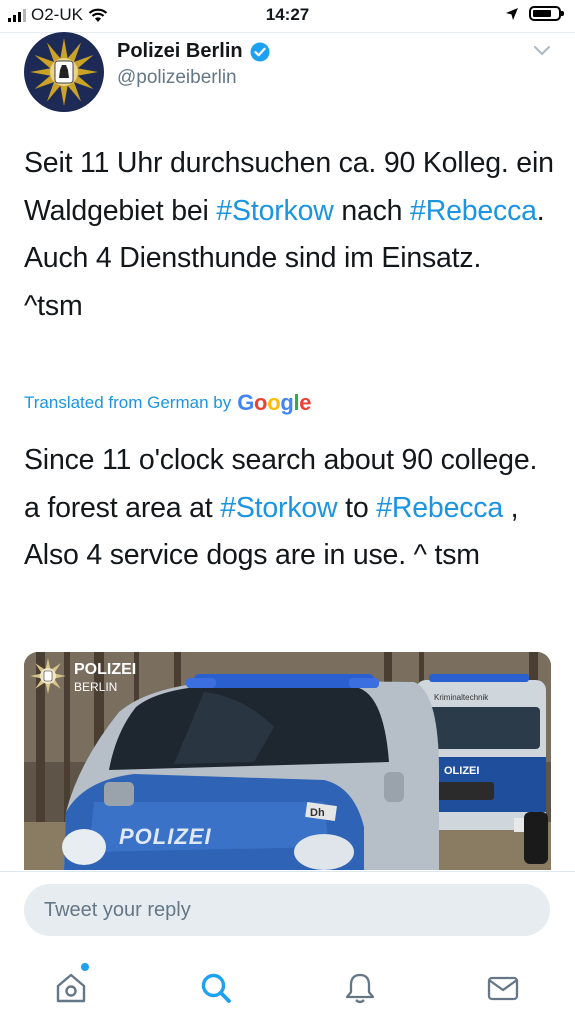  I want to click on rear-van-text: Kriminaltechnik, so click(461, 697).